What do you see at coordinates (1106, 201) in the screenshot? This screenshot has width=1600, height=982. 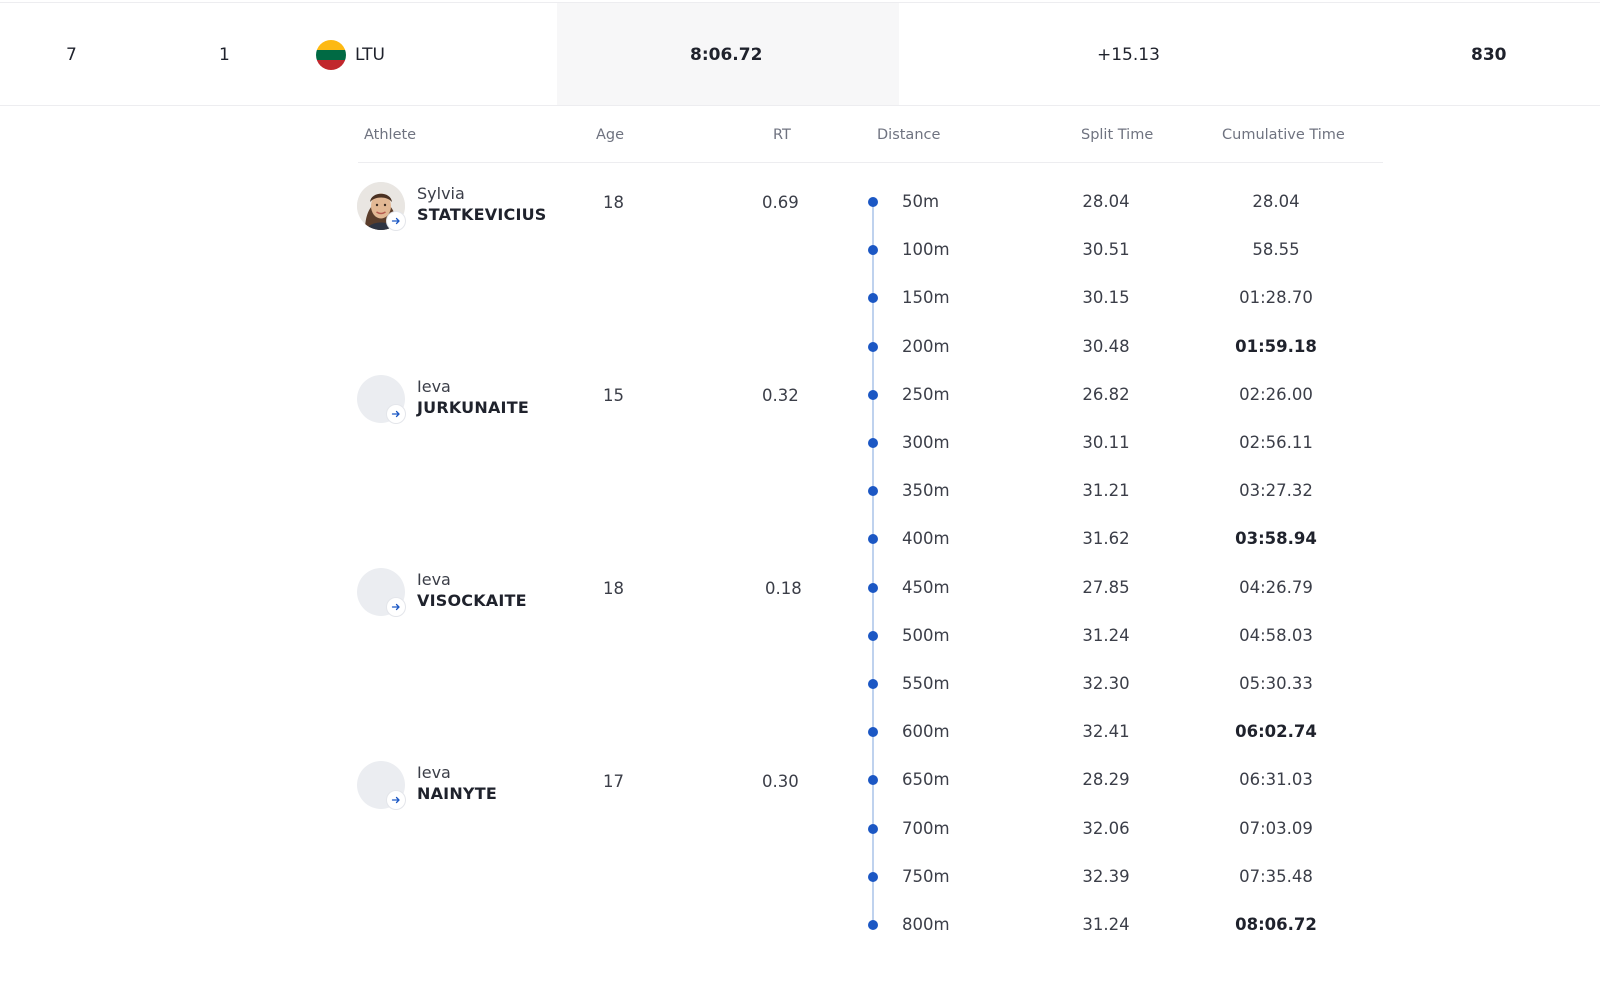 I see `split-time: 28.04` at bounding box center [1106, 201].